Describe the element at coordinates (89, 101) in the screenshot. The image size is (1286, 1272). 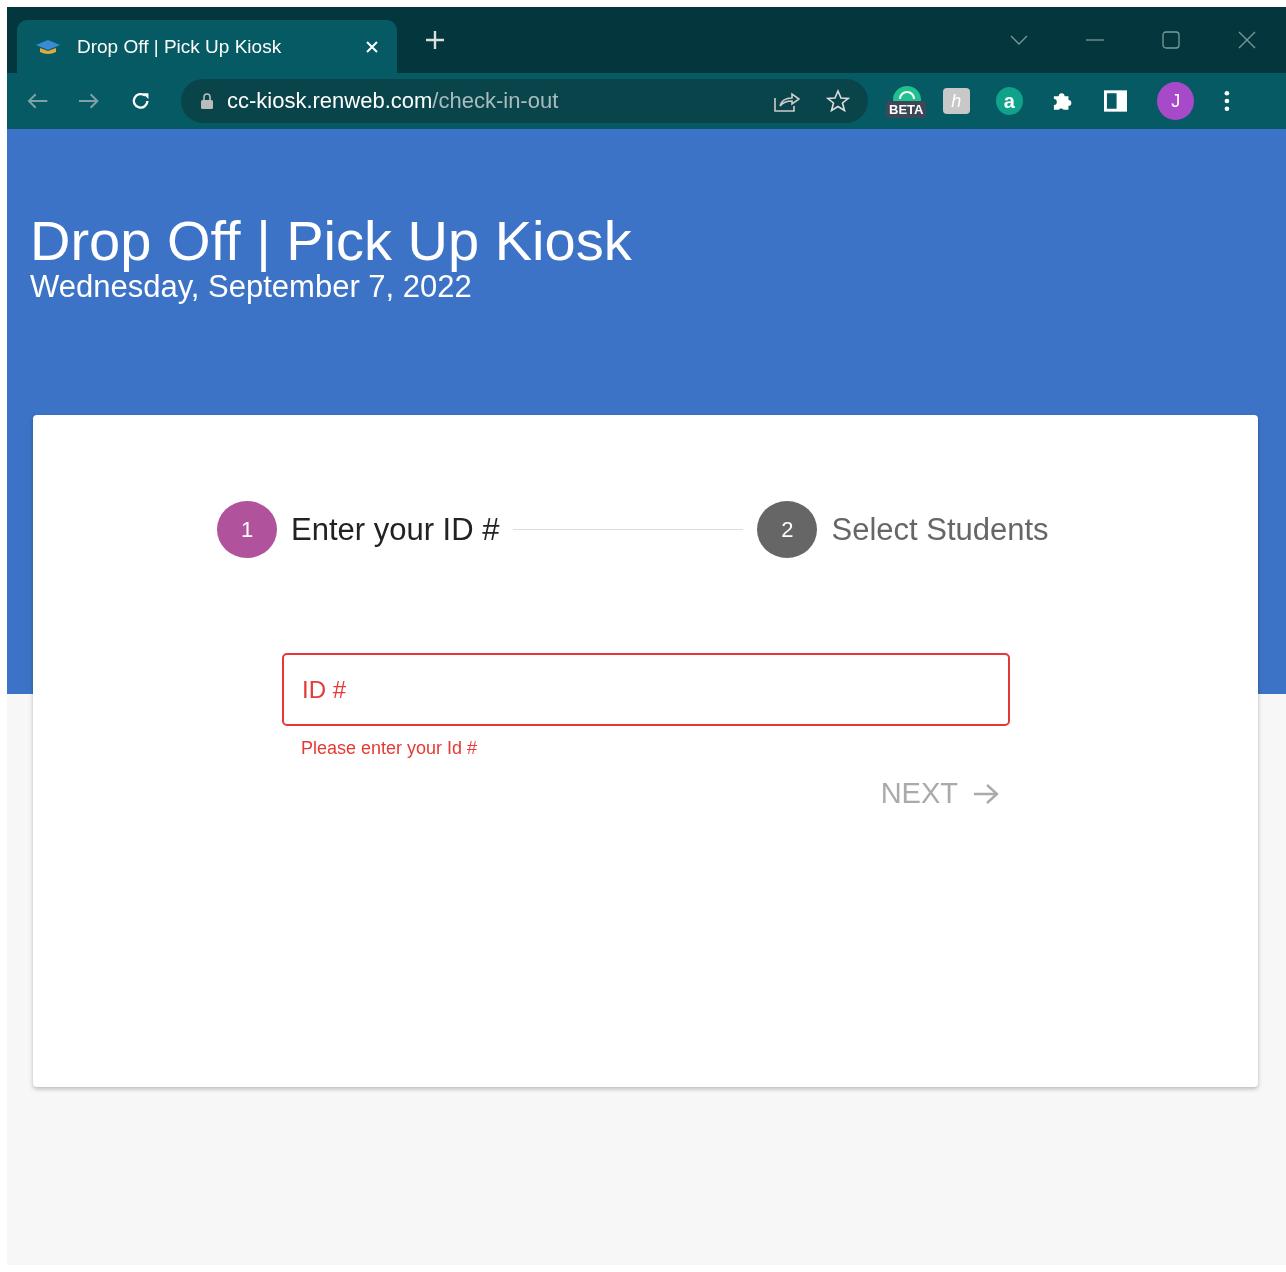
I see `forward-icon` at that location.